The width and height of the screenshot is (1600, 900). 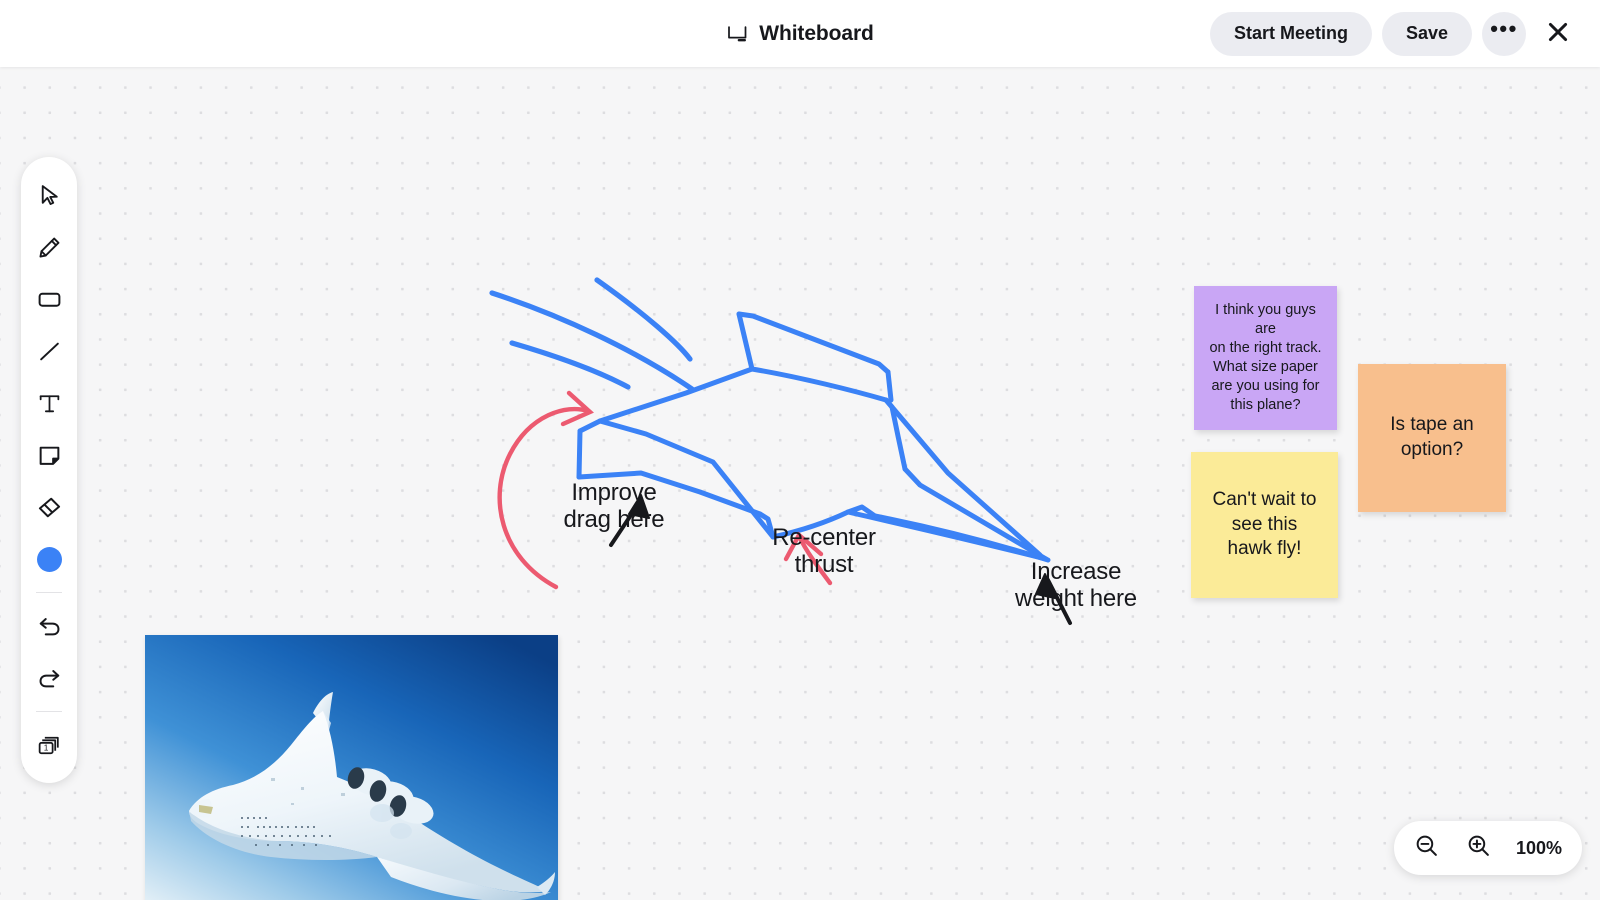 I want to click on sticky-note-yellow: Can't wait to see this hawk fly!, so click(x=1264, y=525).